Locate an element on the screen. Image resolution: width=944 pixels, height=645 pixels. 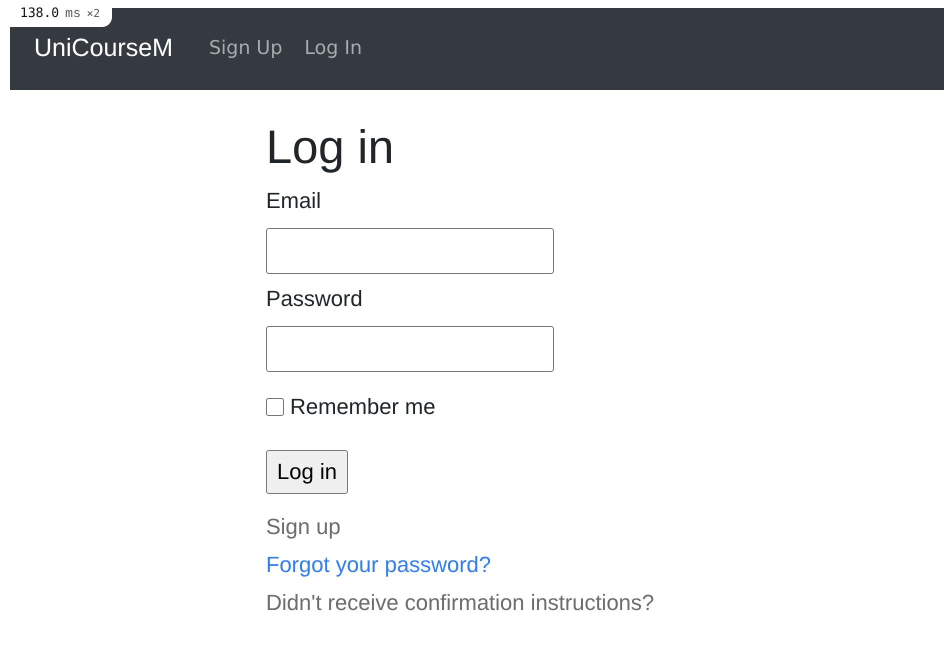
link: Forgot your password? is located at coordinates (378, 565).